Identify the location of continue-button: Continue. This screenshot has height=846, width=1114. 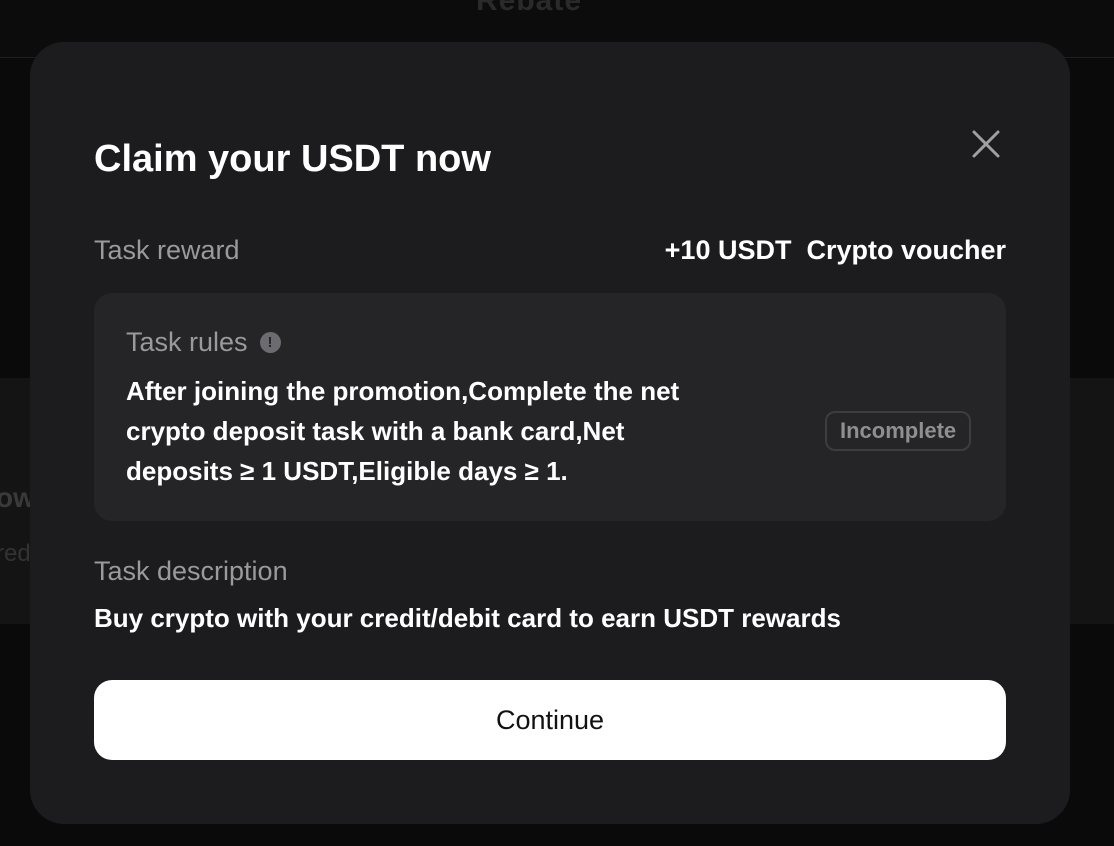
(550, 720).